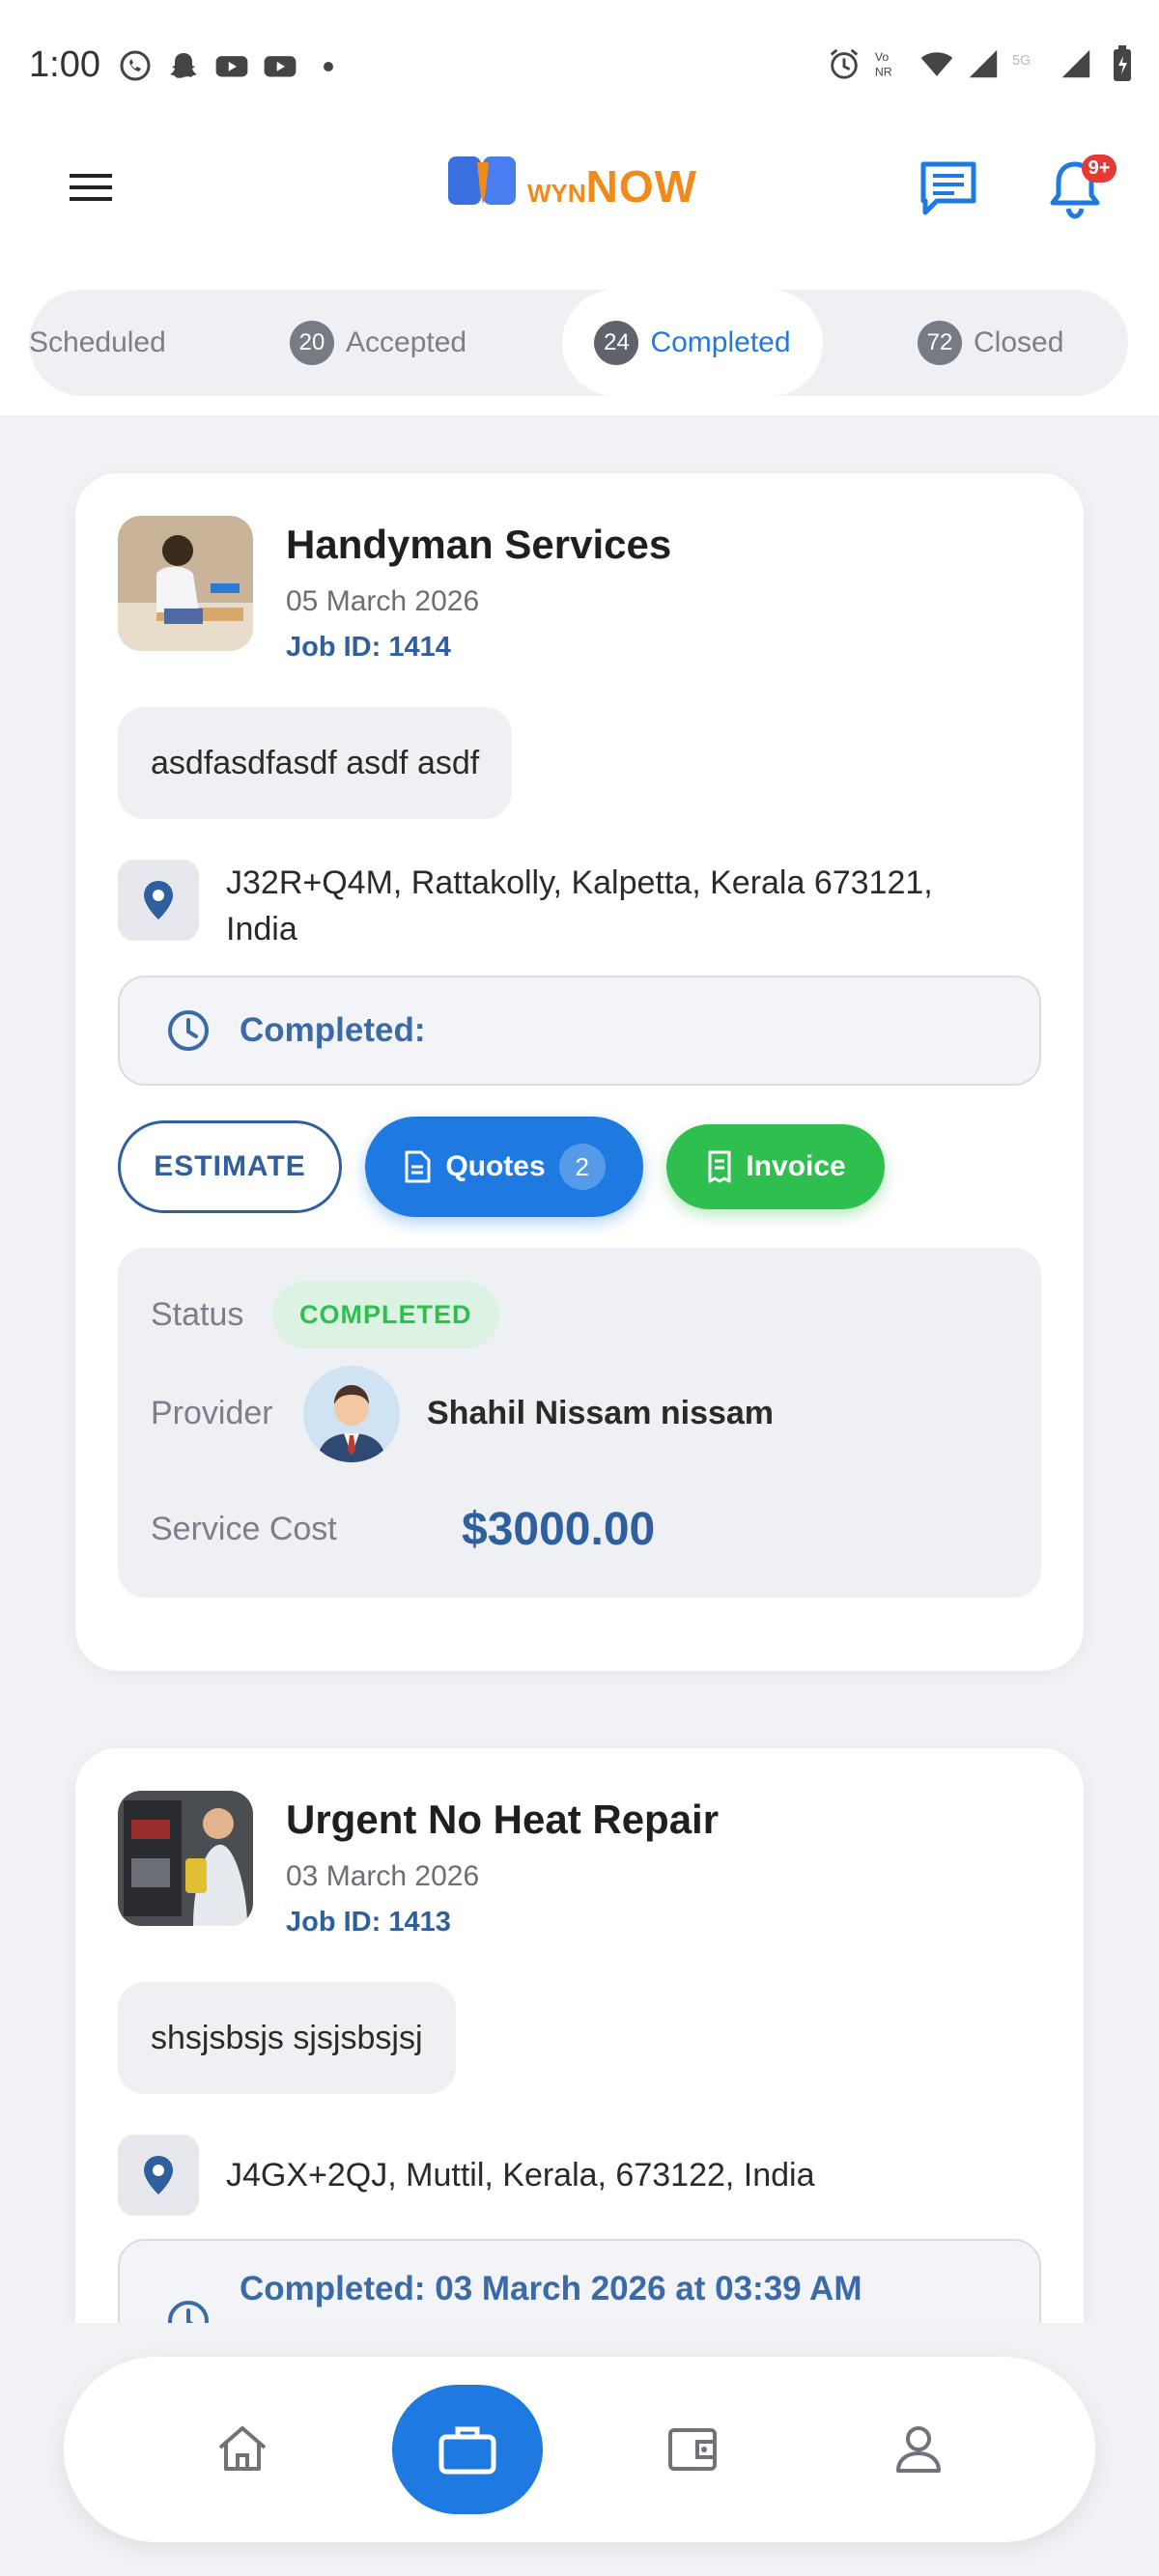 The height and width of the screenshot is (2576, 1159). I want to click on quotes-button: Quotes 2, so click(504, 1167).